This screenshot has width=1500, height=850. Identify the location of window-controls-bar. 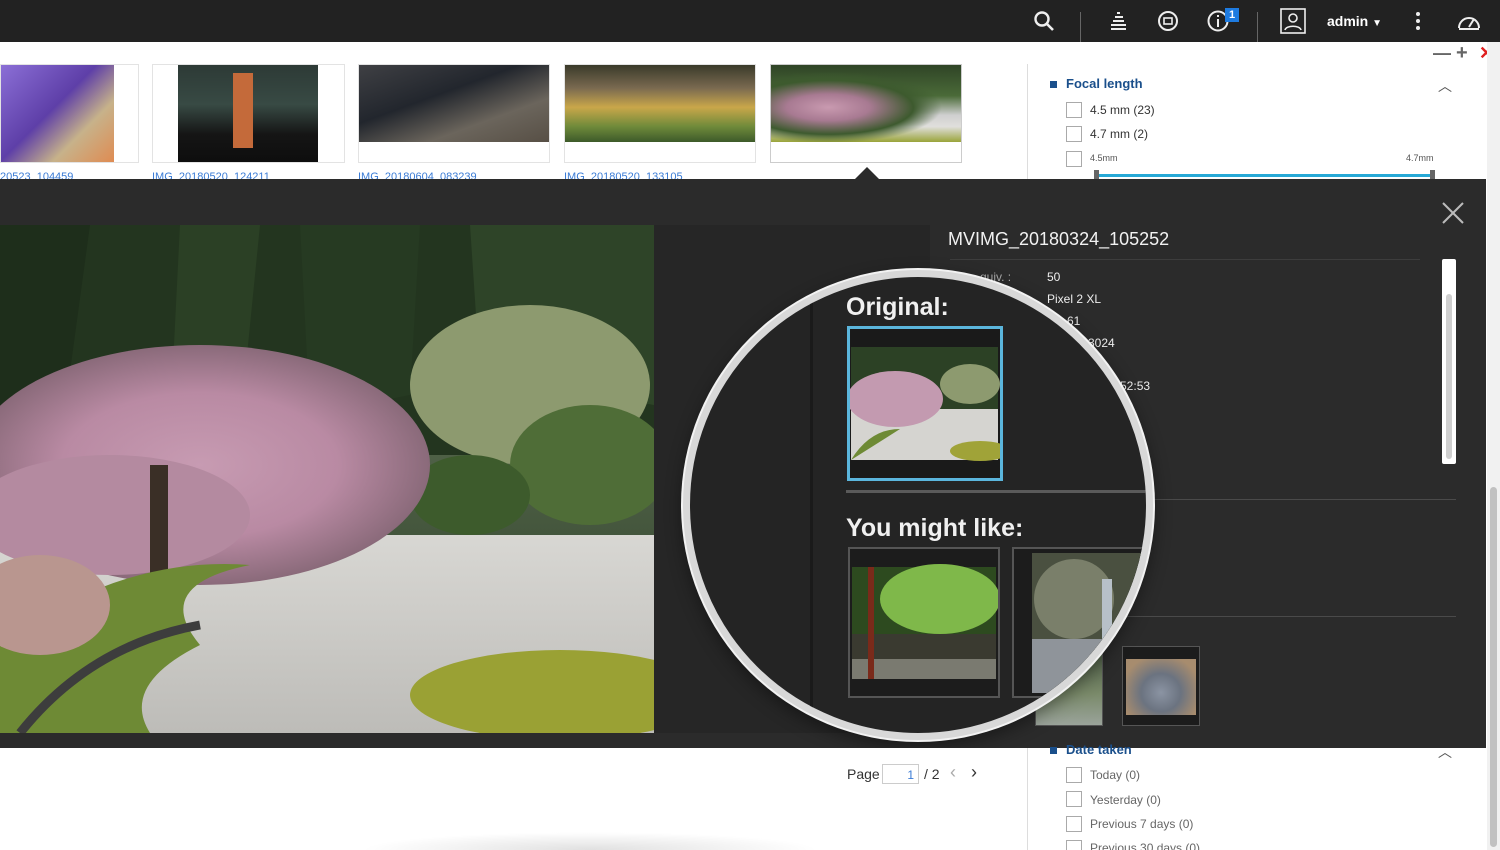
(750, 53).